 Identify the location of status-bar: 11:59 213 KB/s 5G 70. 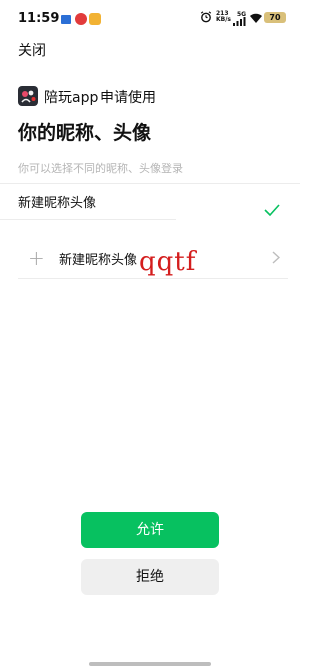
(150, 17).